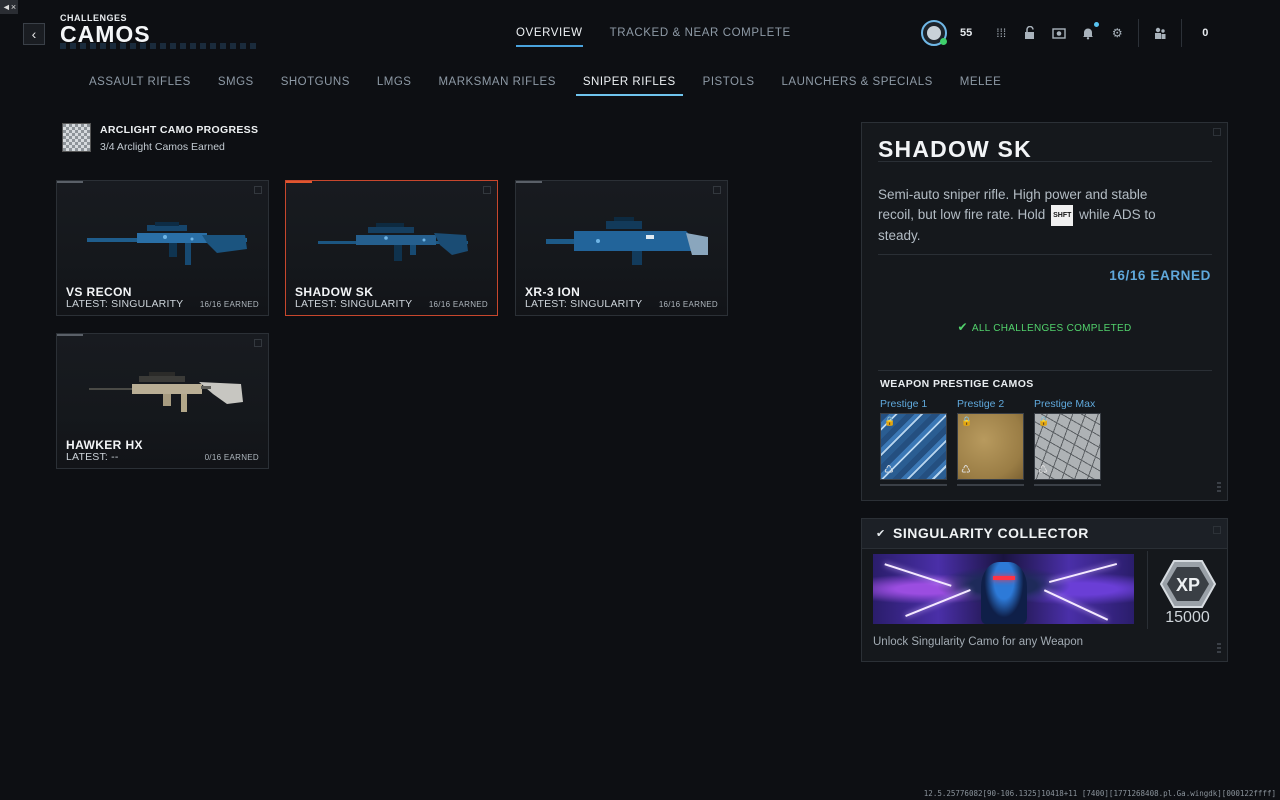 This screenshot has width=1280, height=800. Describe the element at coordinates (966, 33) in the screenshot. I see `player-level: 55` at that location.